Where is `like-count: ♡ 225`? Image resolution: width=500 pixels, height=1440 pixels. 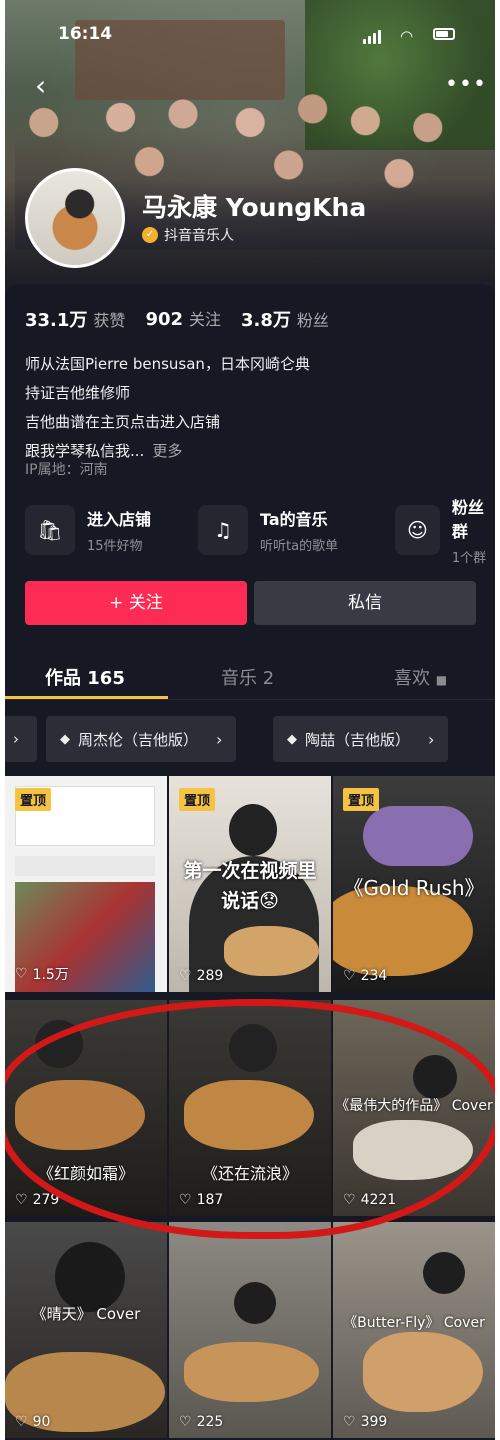
like-count: ♡ 225 is located at coordinates (201, 1422).